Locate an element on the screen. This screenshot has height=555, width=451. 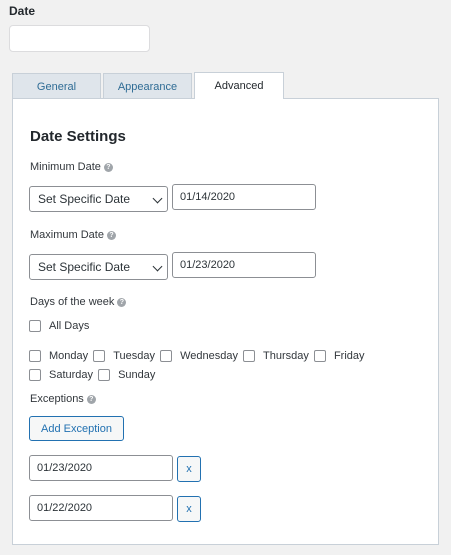
exceptions-label: Exceptions ? is located at coordinates (63, 399).